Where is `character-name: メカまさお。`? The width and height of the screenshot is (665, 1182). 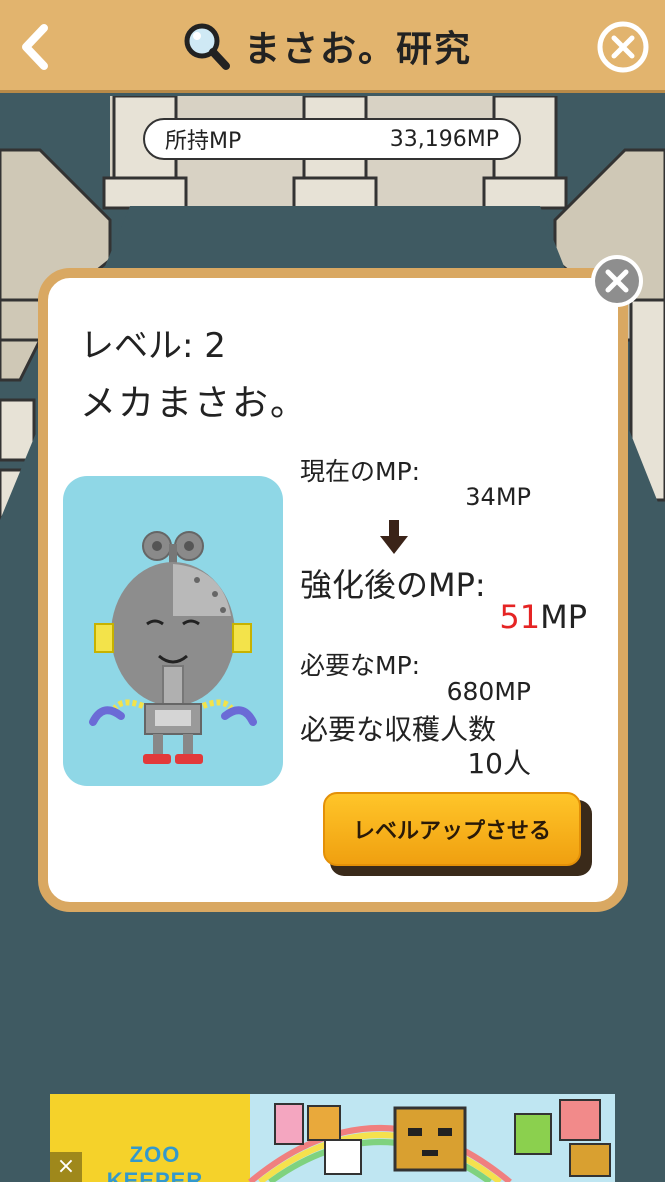 character-name: メカまさお。 is located at coordinates (194, 403).